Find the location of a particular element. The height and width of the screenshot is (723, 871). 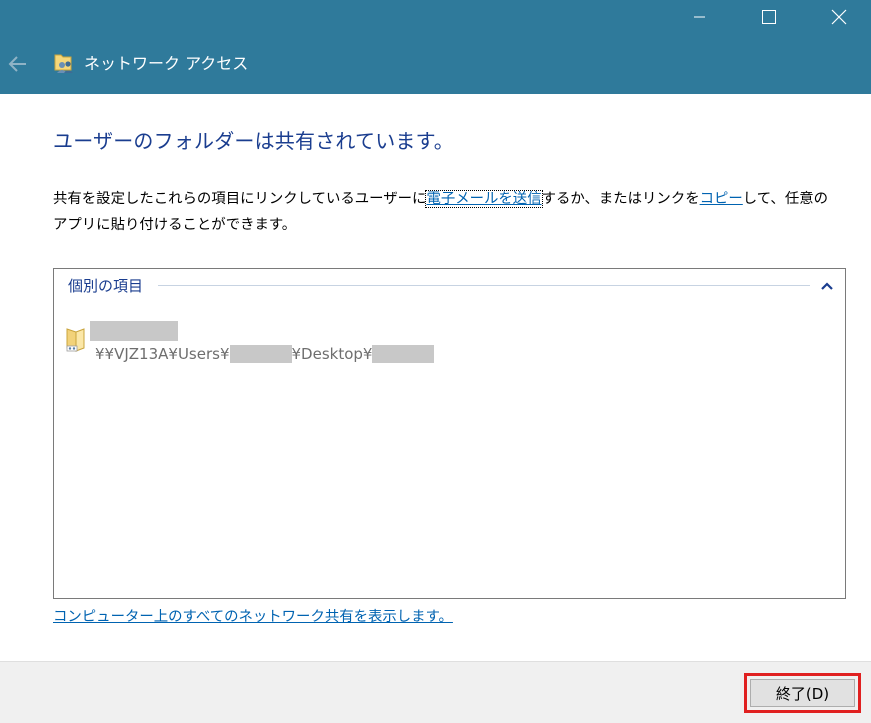

collapse-group-button is located at coordinates (827, 286).